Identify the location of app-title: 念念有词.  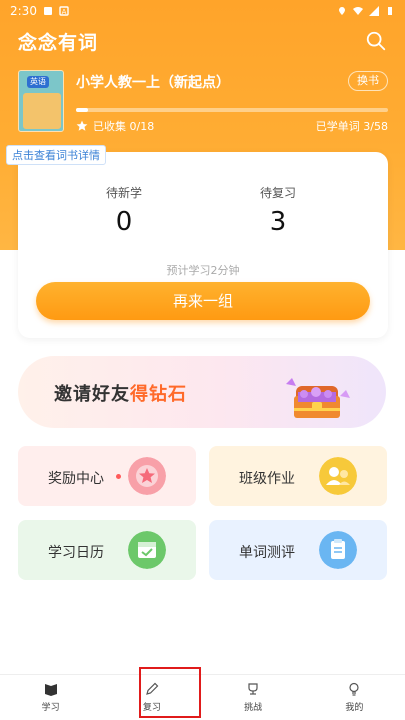
(58, 42).